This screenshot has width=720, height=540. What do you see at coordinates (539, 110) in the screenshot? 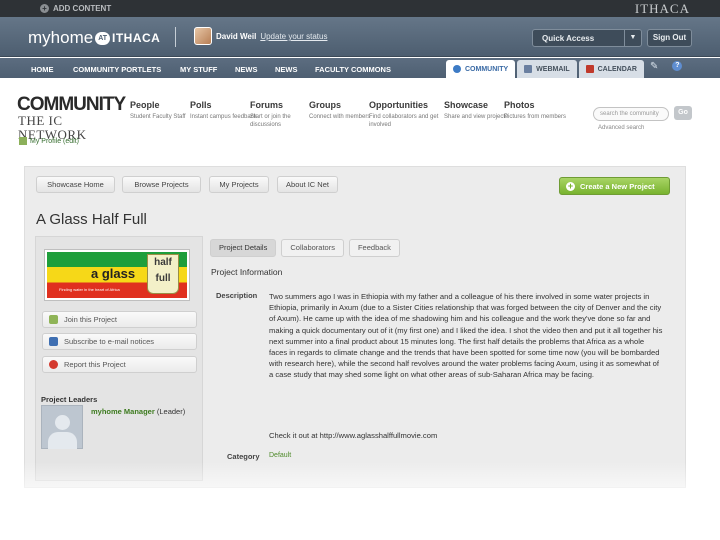
I see `community-link-photos: Photos Pictures from members` at bounding box center [539, 110].